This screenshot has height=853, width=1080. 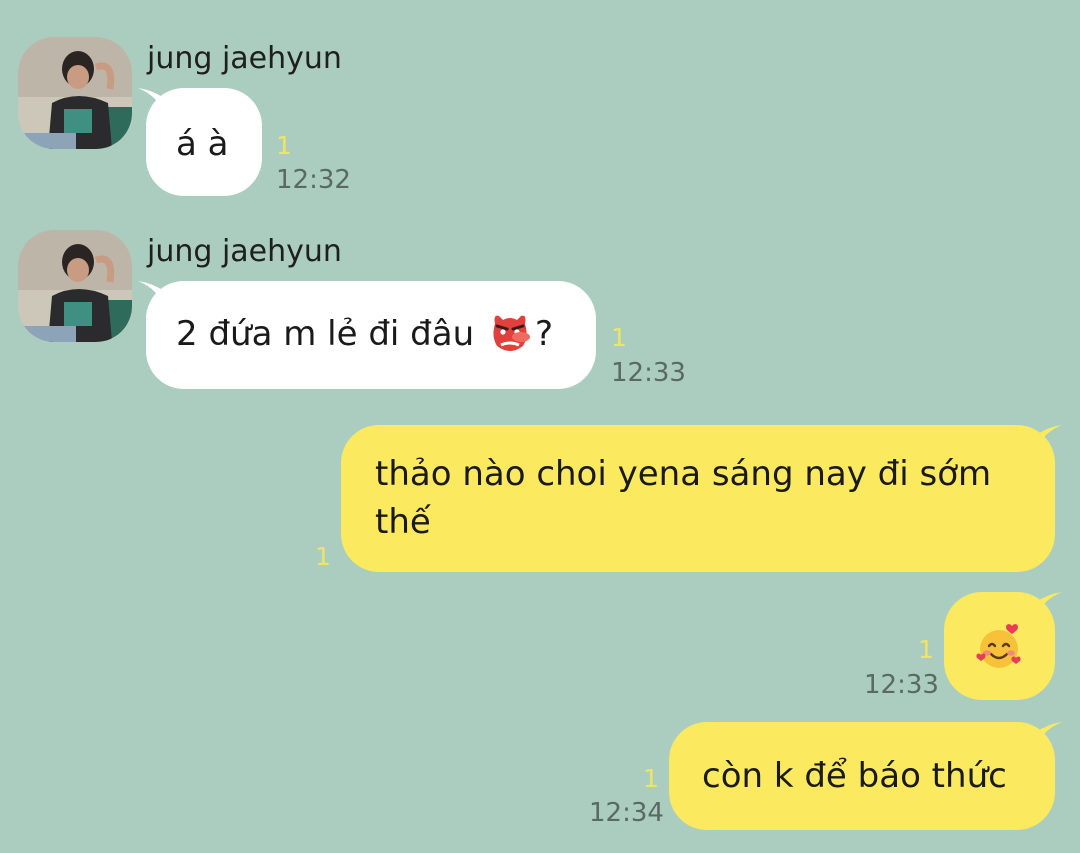 I want to click on message-text-suffix: ?, so click(x=543, y=334).